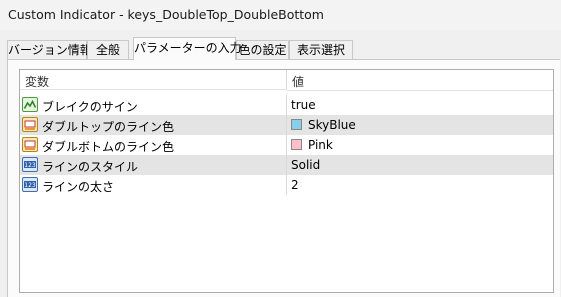 The image size is (561, 297). Describe the element at coordinates (108, 127) in the screenshot. I see `parameter-name: ダブルトップのライン色` at that location.